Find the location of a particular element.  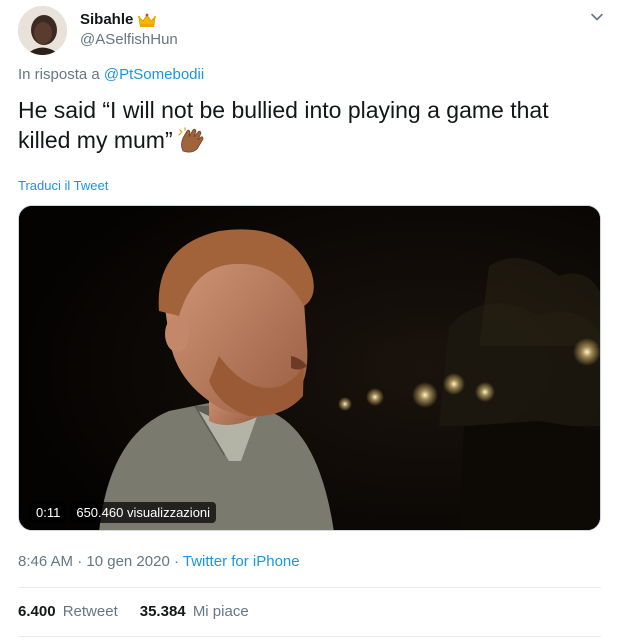

divider-top is located at coordinates (309, 587).